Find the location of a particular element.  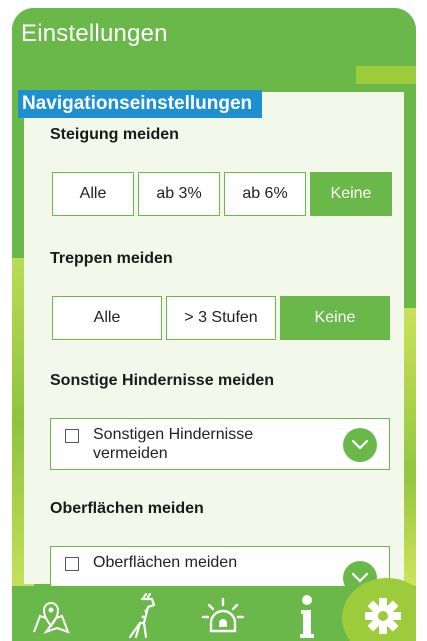

oberflaechen-checkbox is located at coordinates (72, 564).